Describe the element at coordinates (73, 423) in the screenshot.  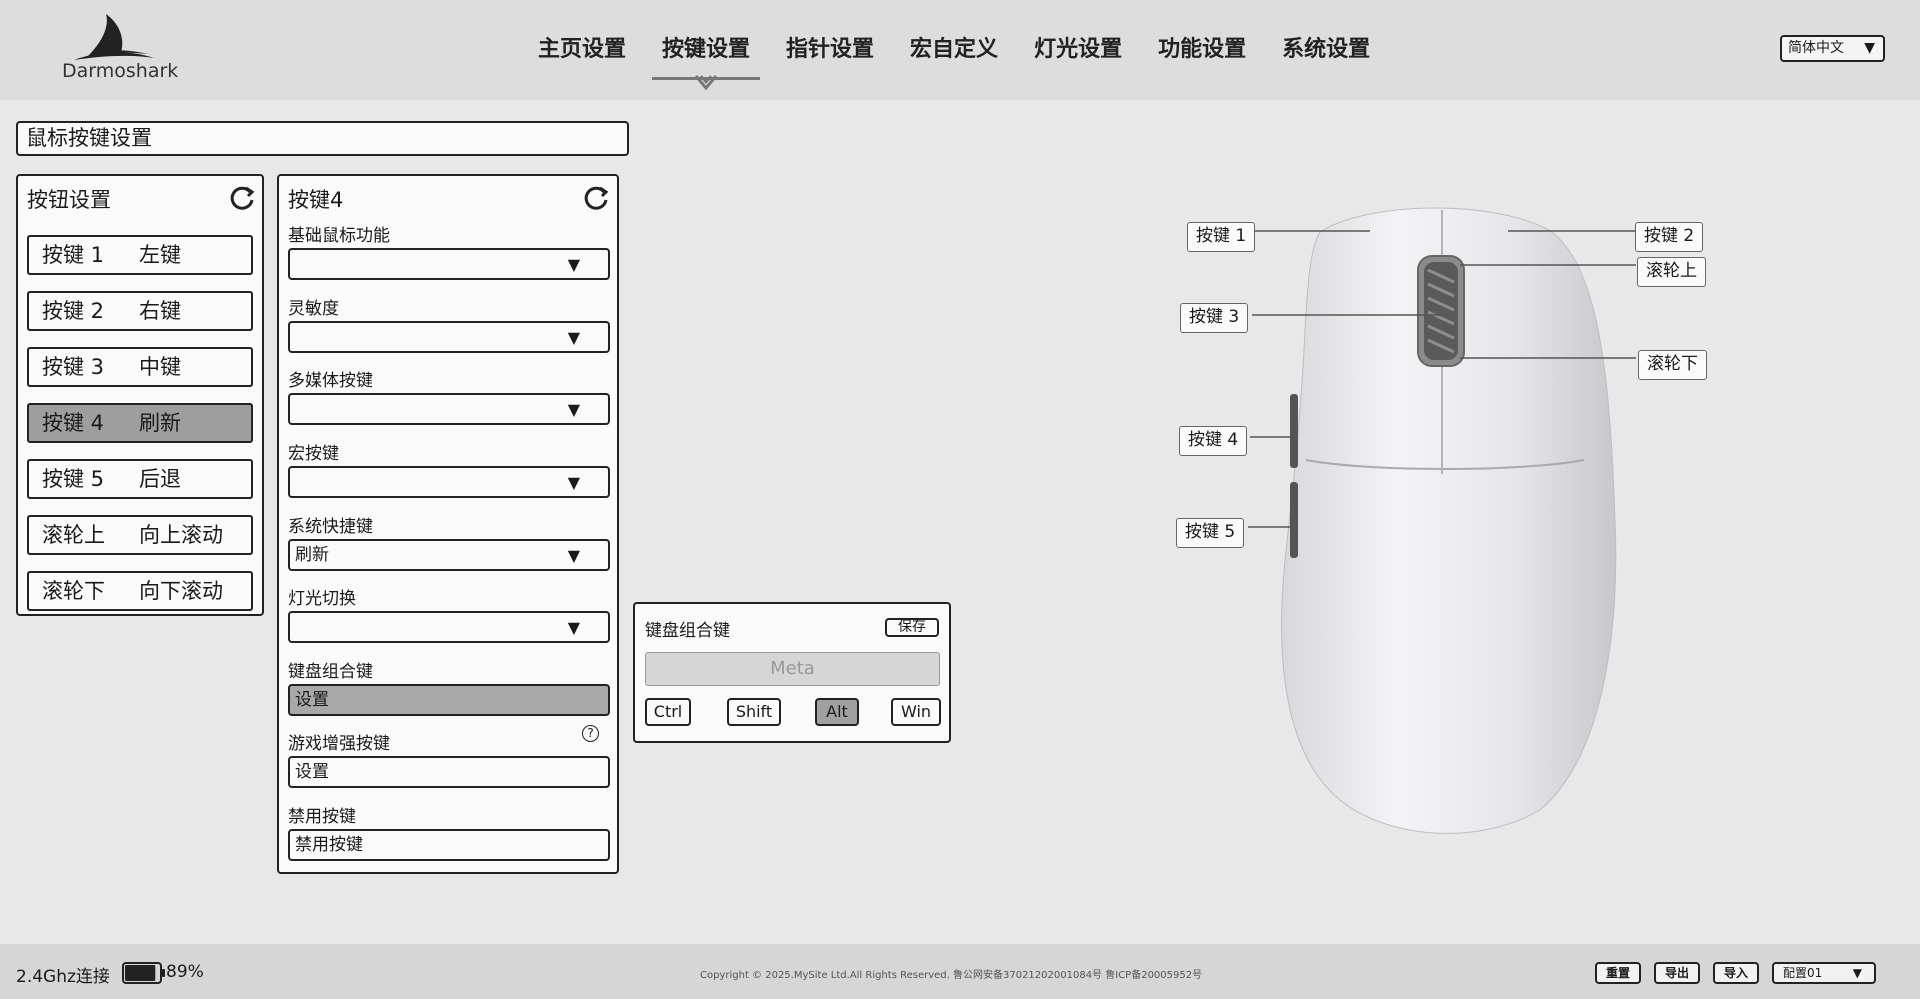
I see `button-item-key: 按键 4` at that location.